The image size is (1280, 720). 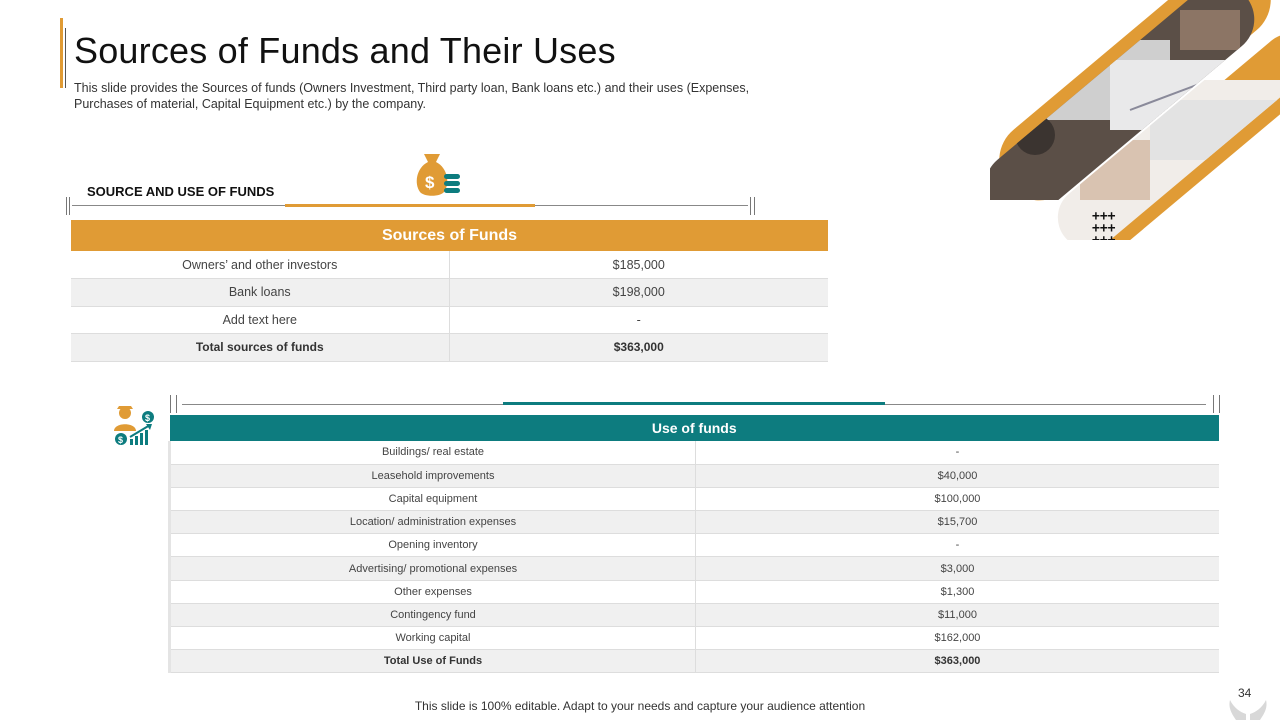 What do you see at coordinates (432, 615) in the screenshot?
I see `row-label: Contingency fund` at bounding box center [432, 615].